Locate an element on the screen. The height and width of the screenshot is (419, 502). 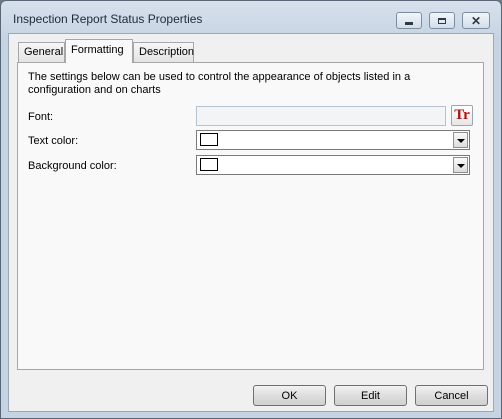
maximize-icon is located at coordinates (442, 20).